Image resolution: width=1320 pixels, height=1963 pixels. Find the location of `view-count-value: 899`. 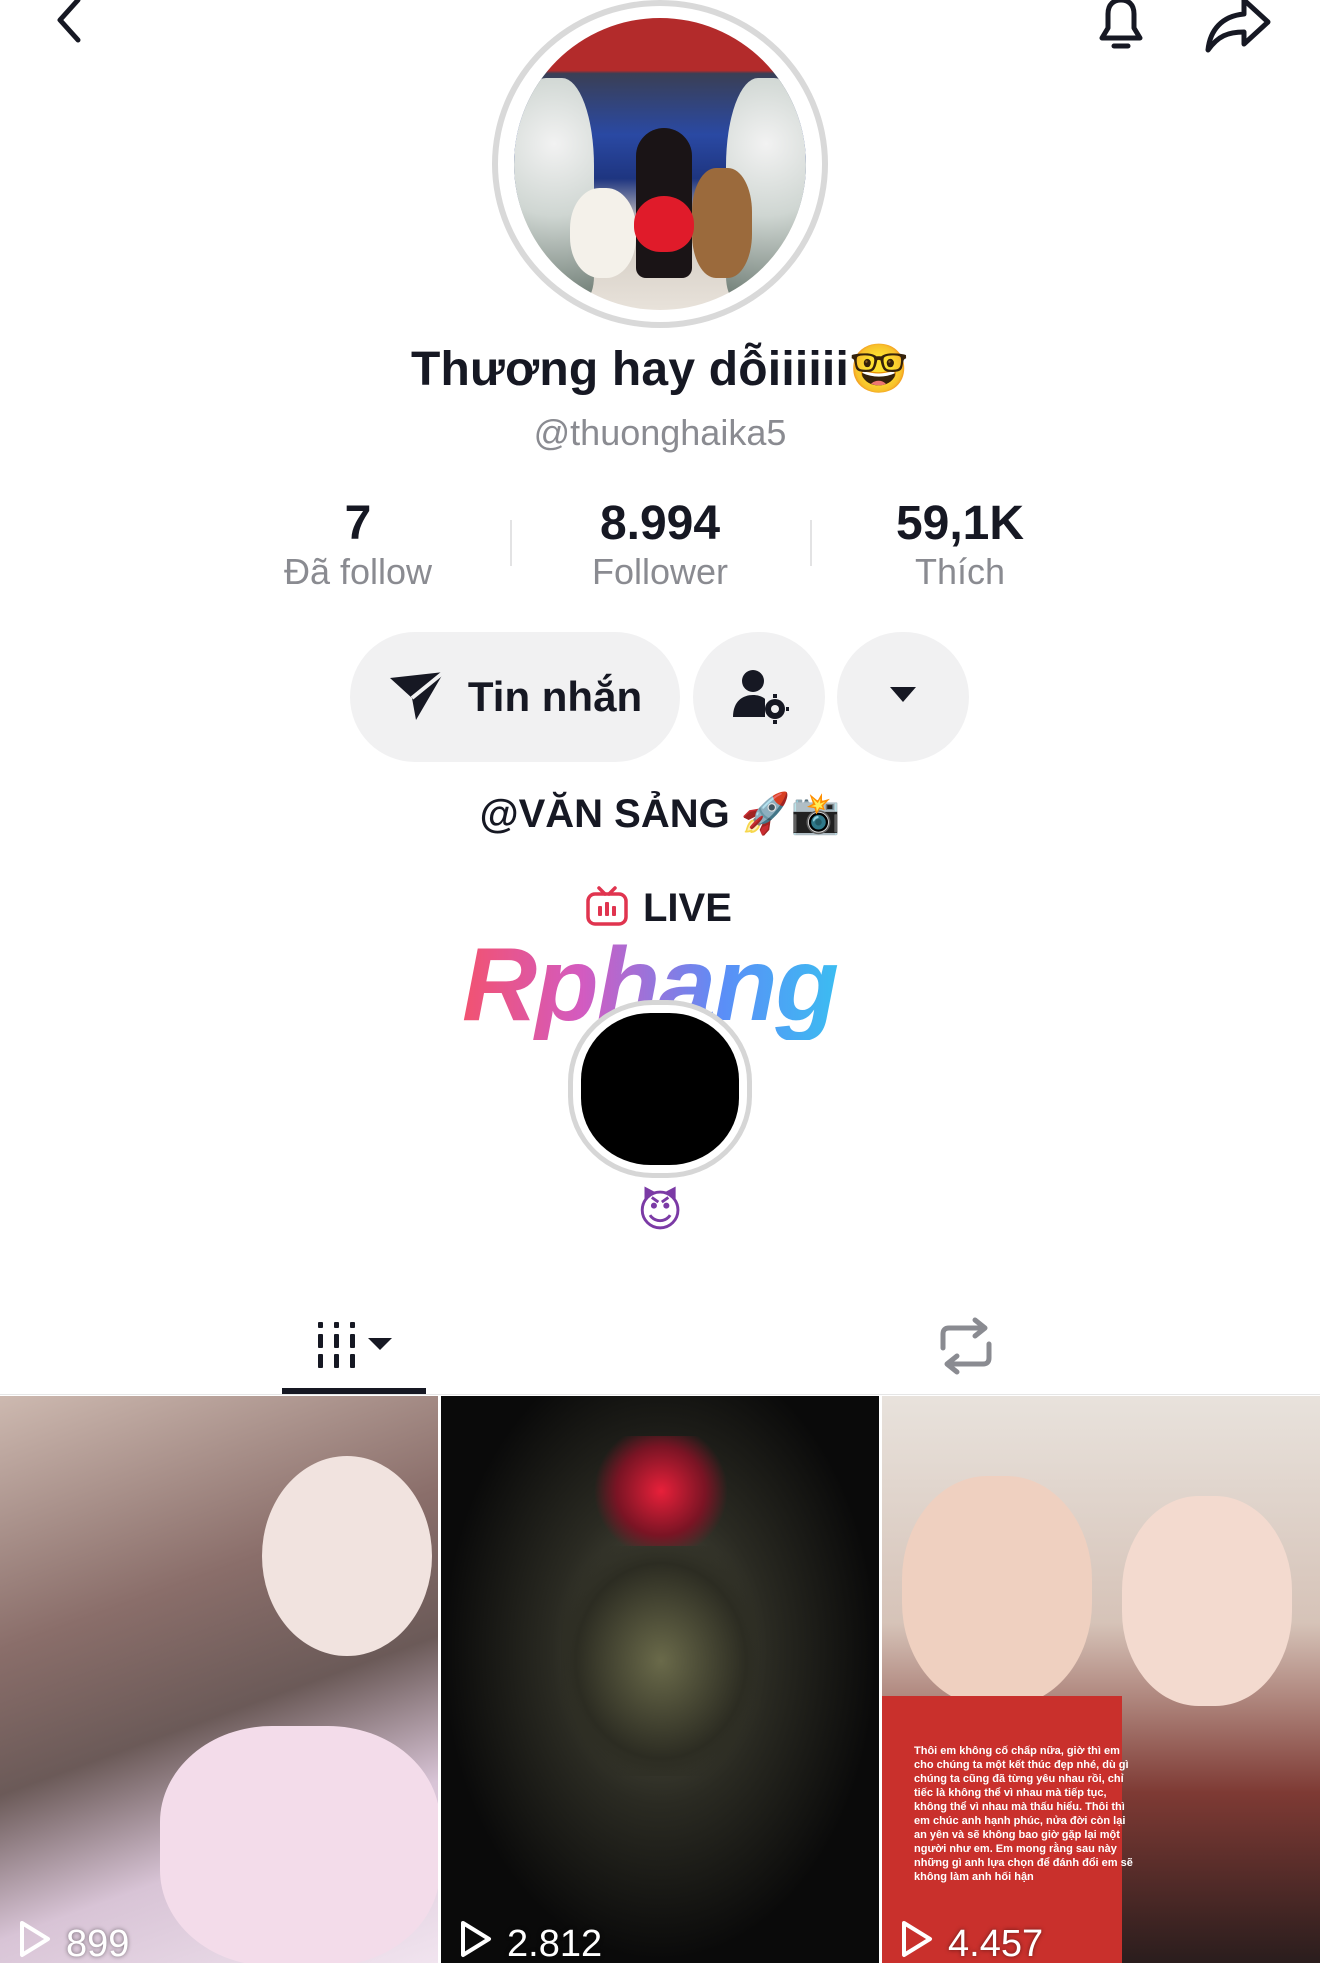

view-count-value: 899 is located at coordinates (98, 1942).